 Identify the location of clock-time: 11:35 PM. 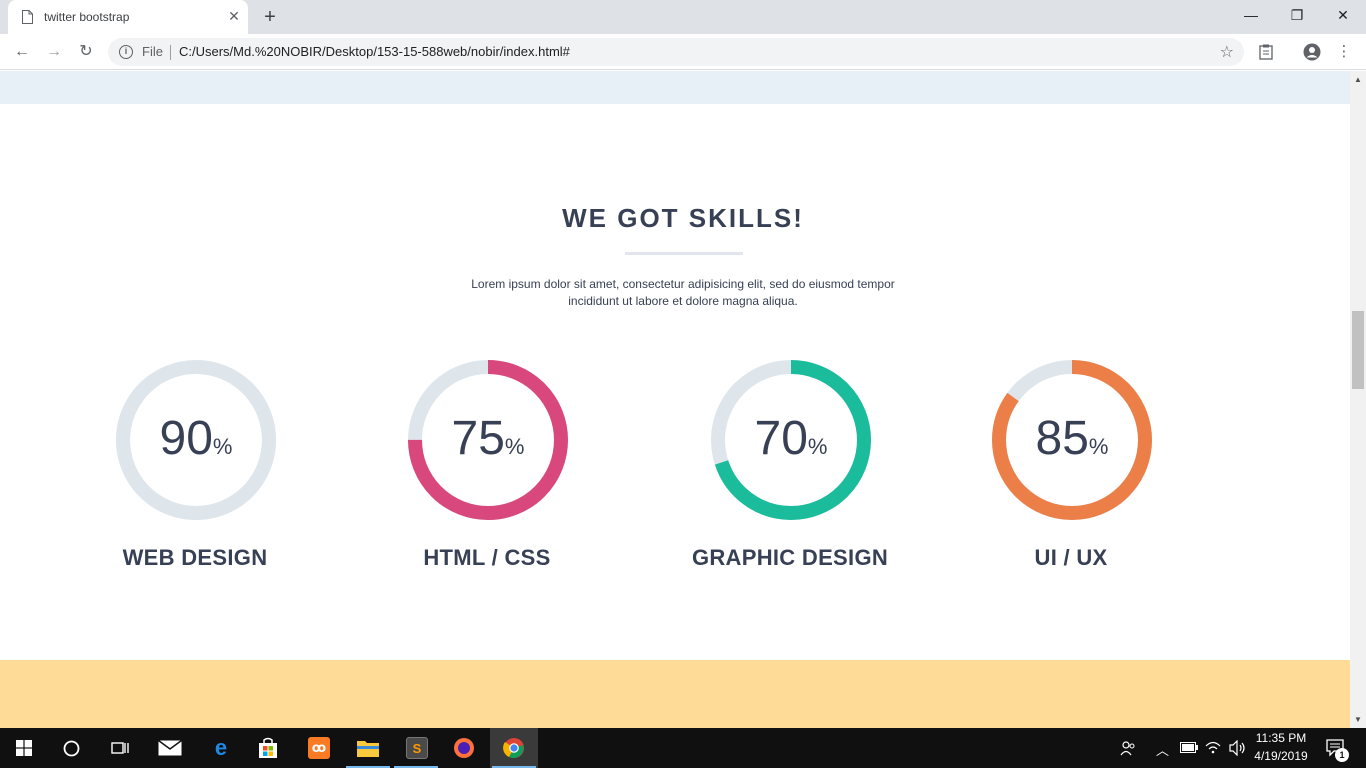
(1281, 738).